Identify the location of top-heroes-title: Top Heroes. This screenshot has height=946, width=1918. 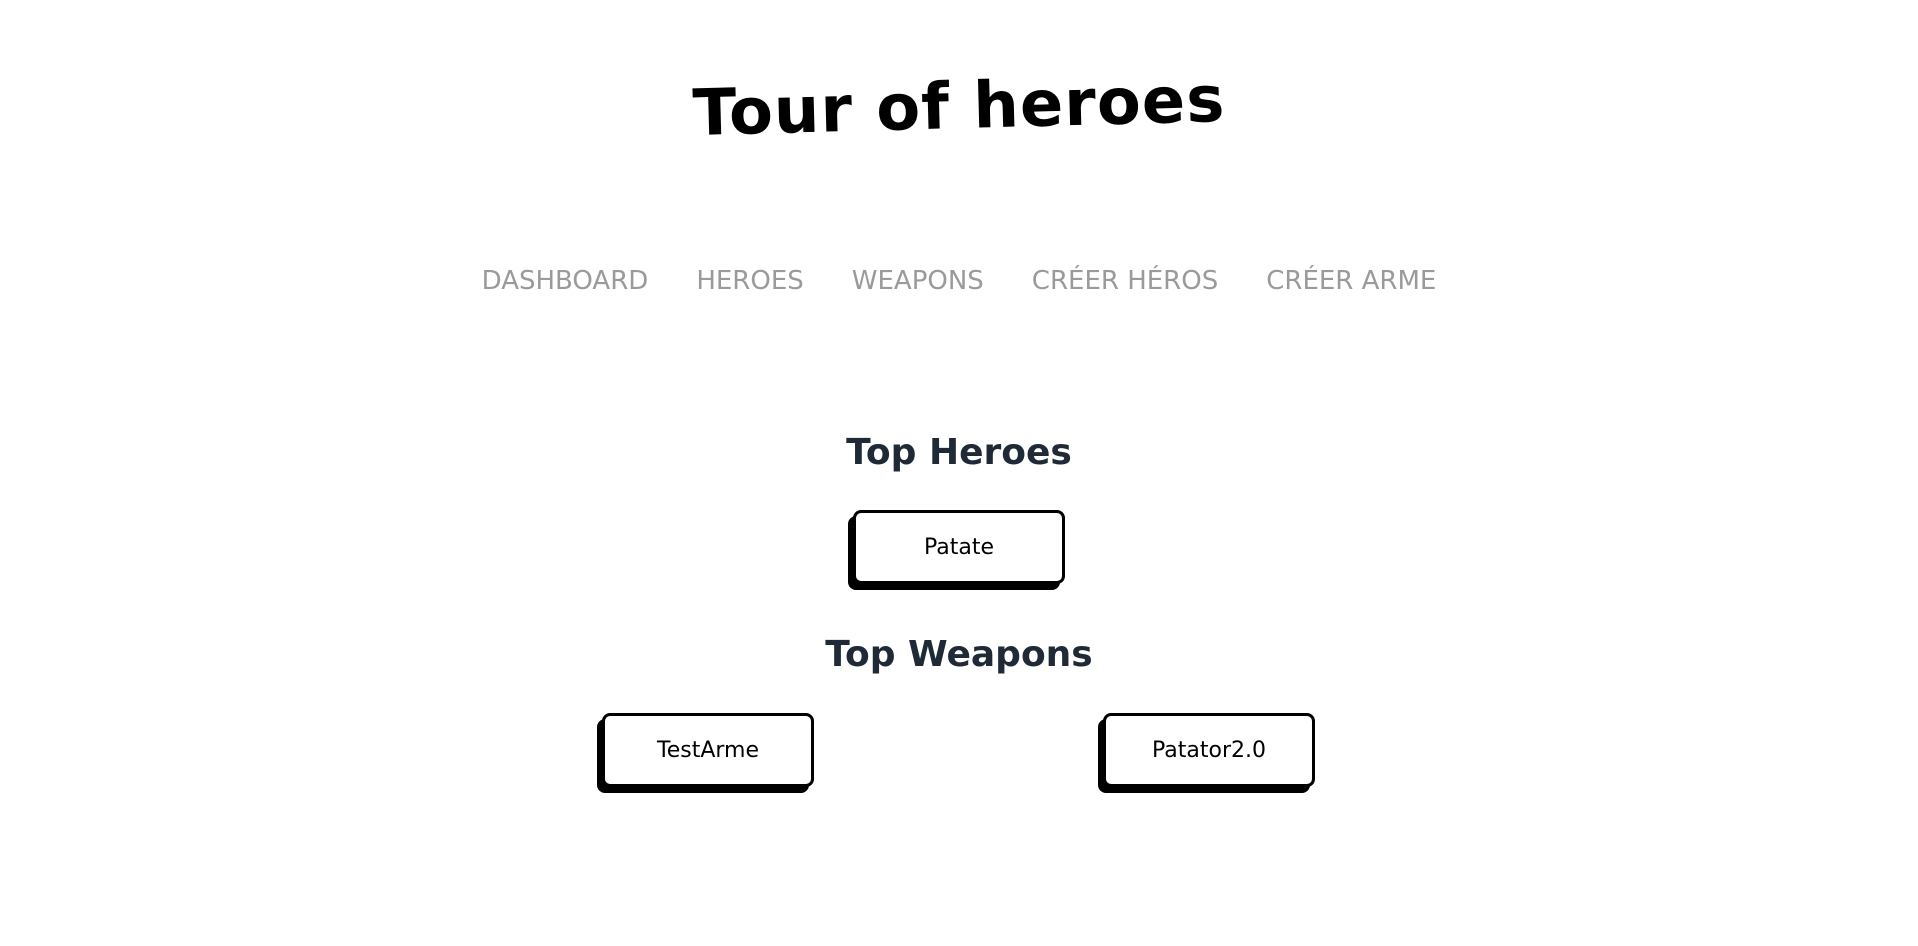
(959, 452).